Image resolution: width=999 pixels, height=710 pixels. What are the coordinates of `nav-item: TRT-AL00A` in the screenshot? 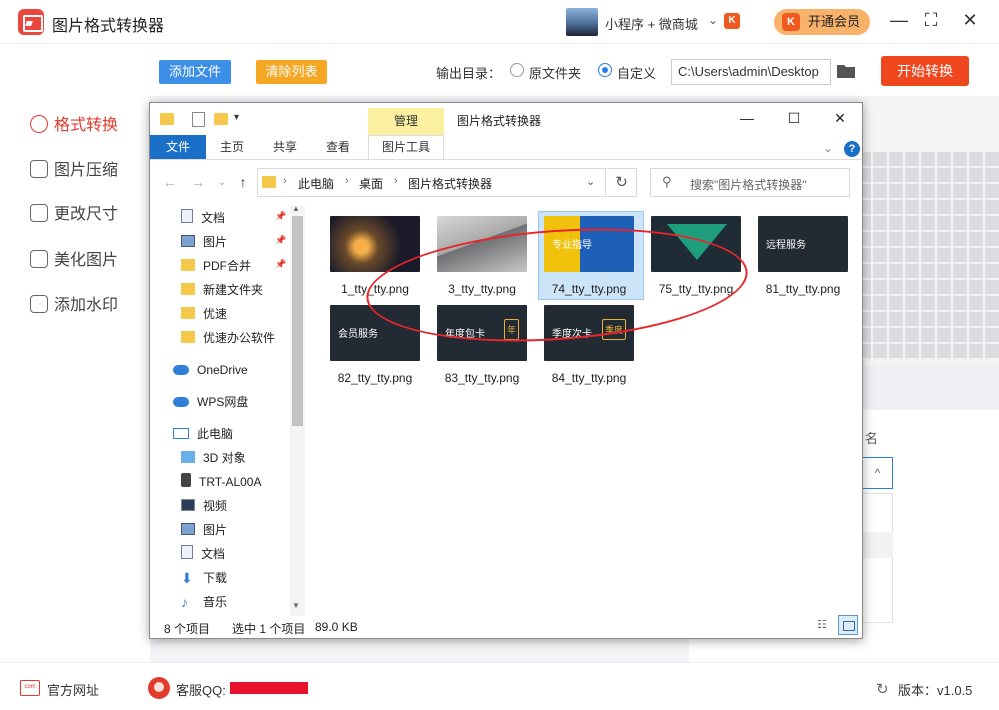 It's located at (221, 482).